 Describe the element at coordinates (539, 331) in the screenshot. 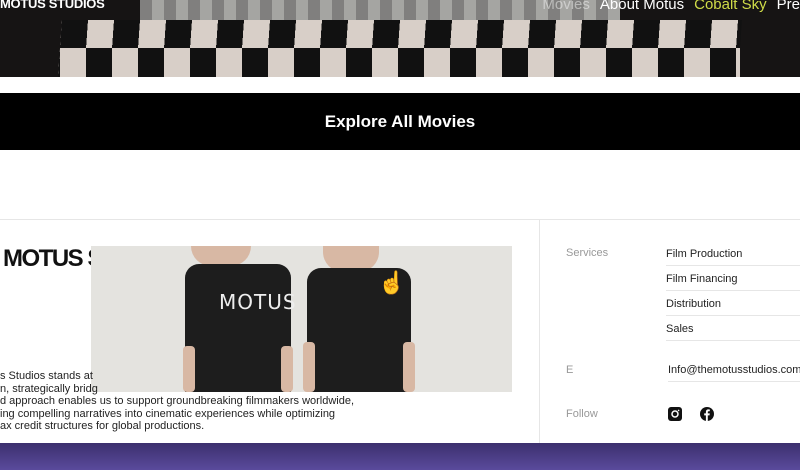

I see `vertical-divider` at that location.